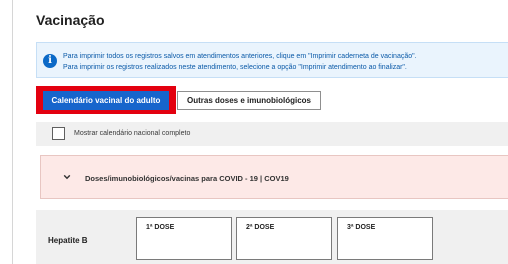 The height and width of the screenshot is (264, 508). What do you see at coordinates (50, 61) in the screenshot?
I see `info-icon: i` at bounding box center [50, 61].